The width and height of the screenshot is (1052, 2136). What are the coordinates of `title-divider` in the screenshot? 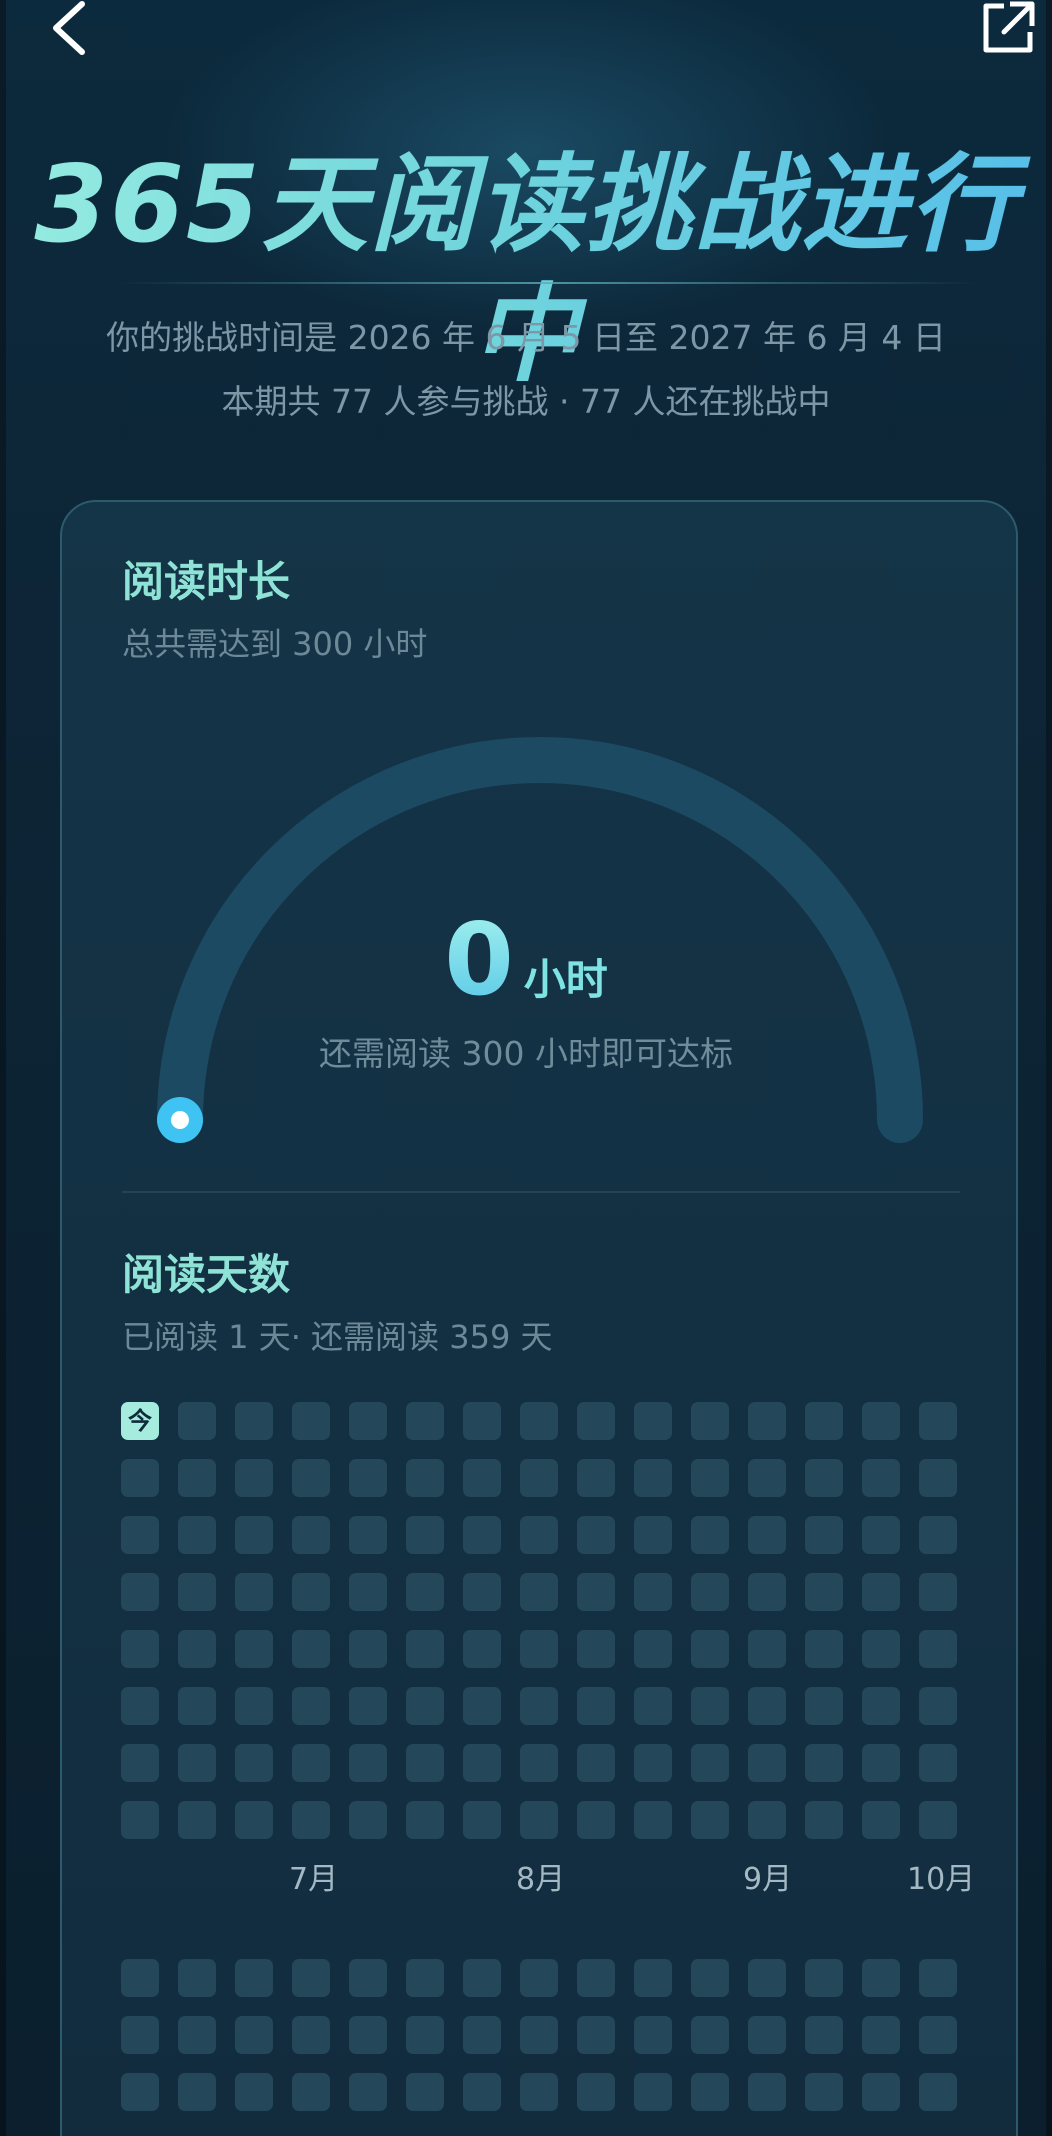 It's located at (548, 283).